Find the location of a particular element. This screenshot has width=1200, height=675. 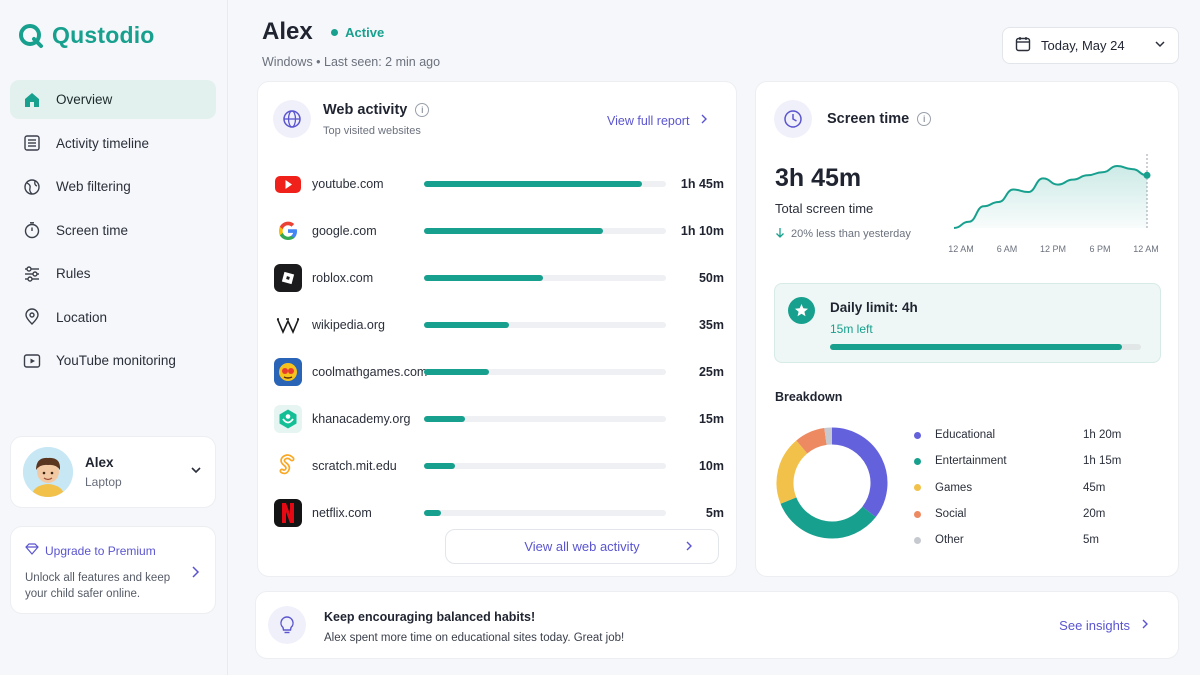

calendar-icon is located at coordinates (1023, 45).